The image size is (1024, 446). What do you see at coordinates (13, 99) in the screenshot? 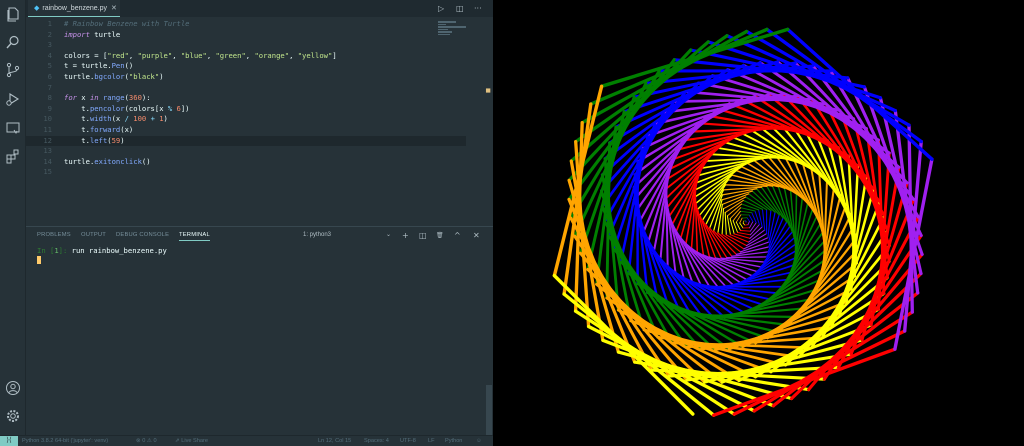
I see `run-debug-icon` at bounding box center [13, 99].